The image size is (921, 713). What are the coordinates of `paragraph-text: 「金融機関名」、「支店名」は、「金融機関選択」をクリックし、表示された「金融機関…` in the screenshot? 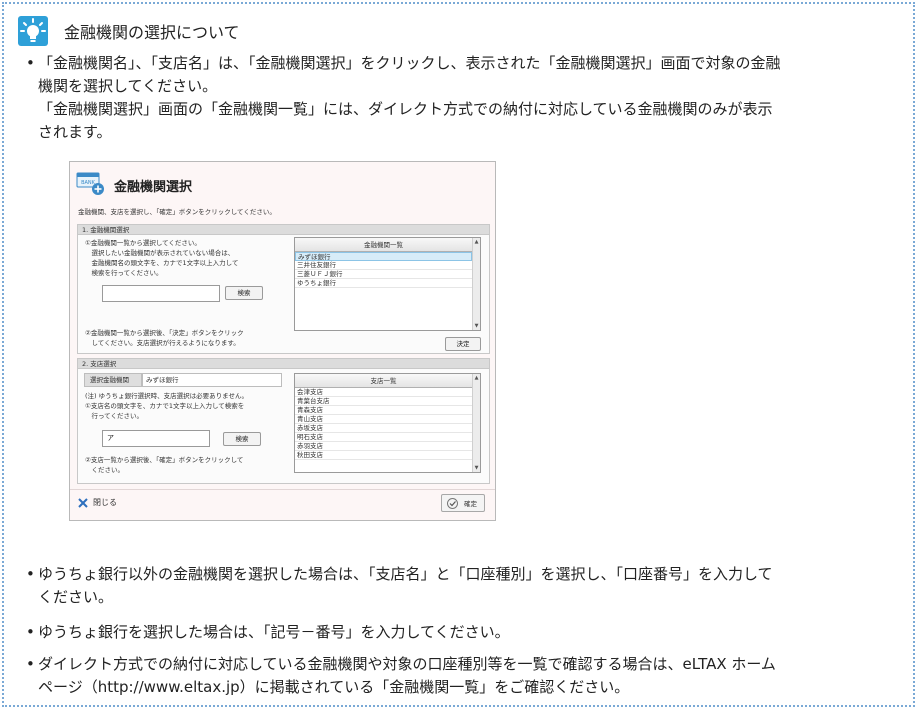 It's located at (409, 97).